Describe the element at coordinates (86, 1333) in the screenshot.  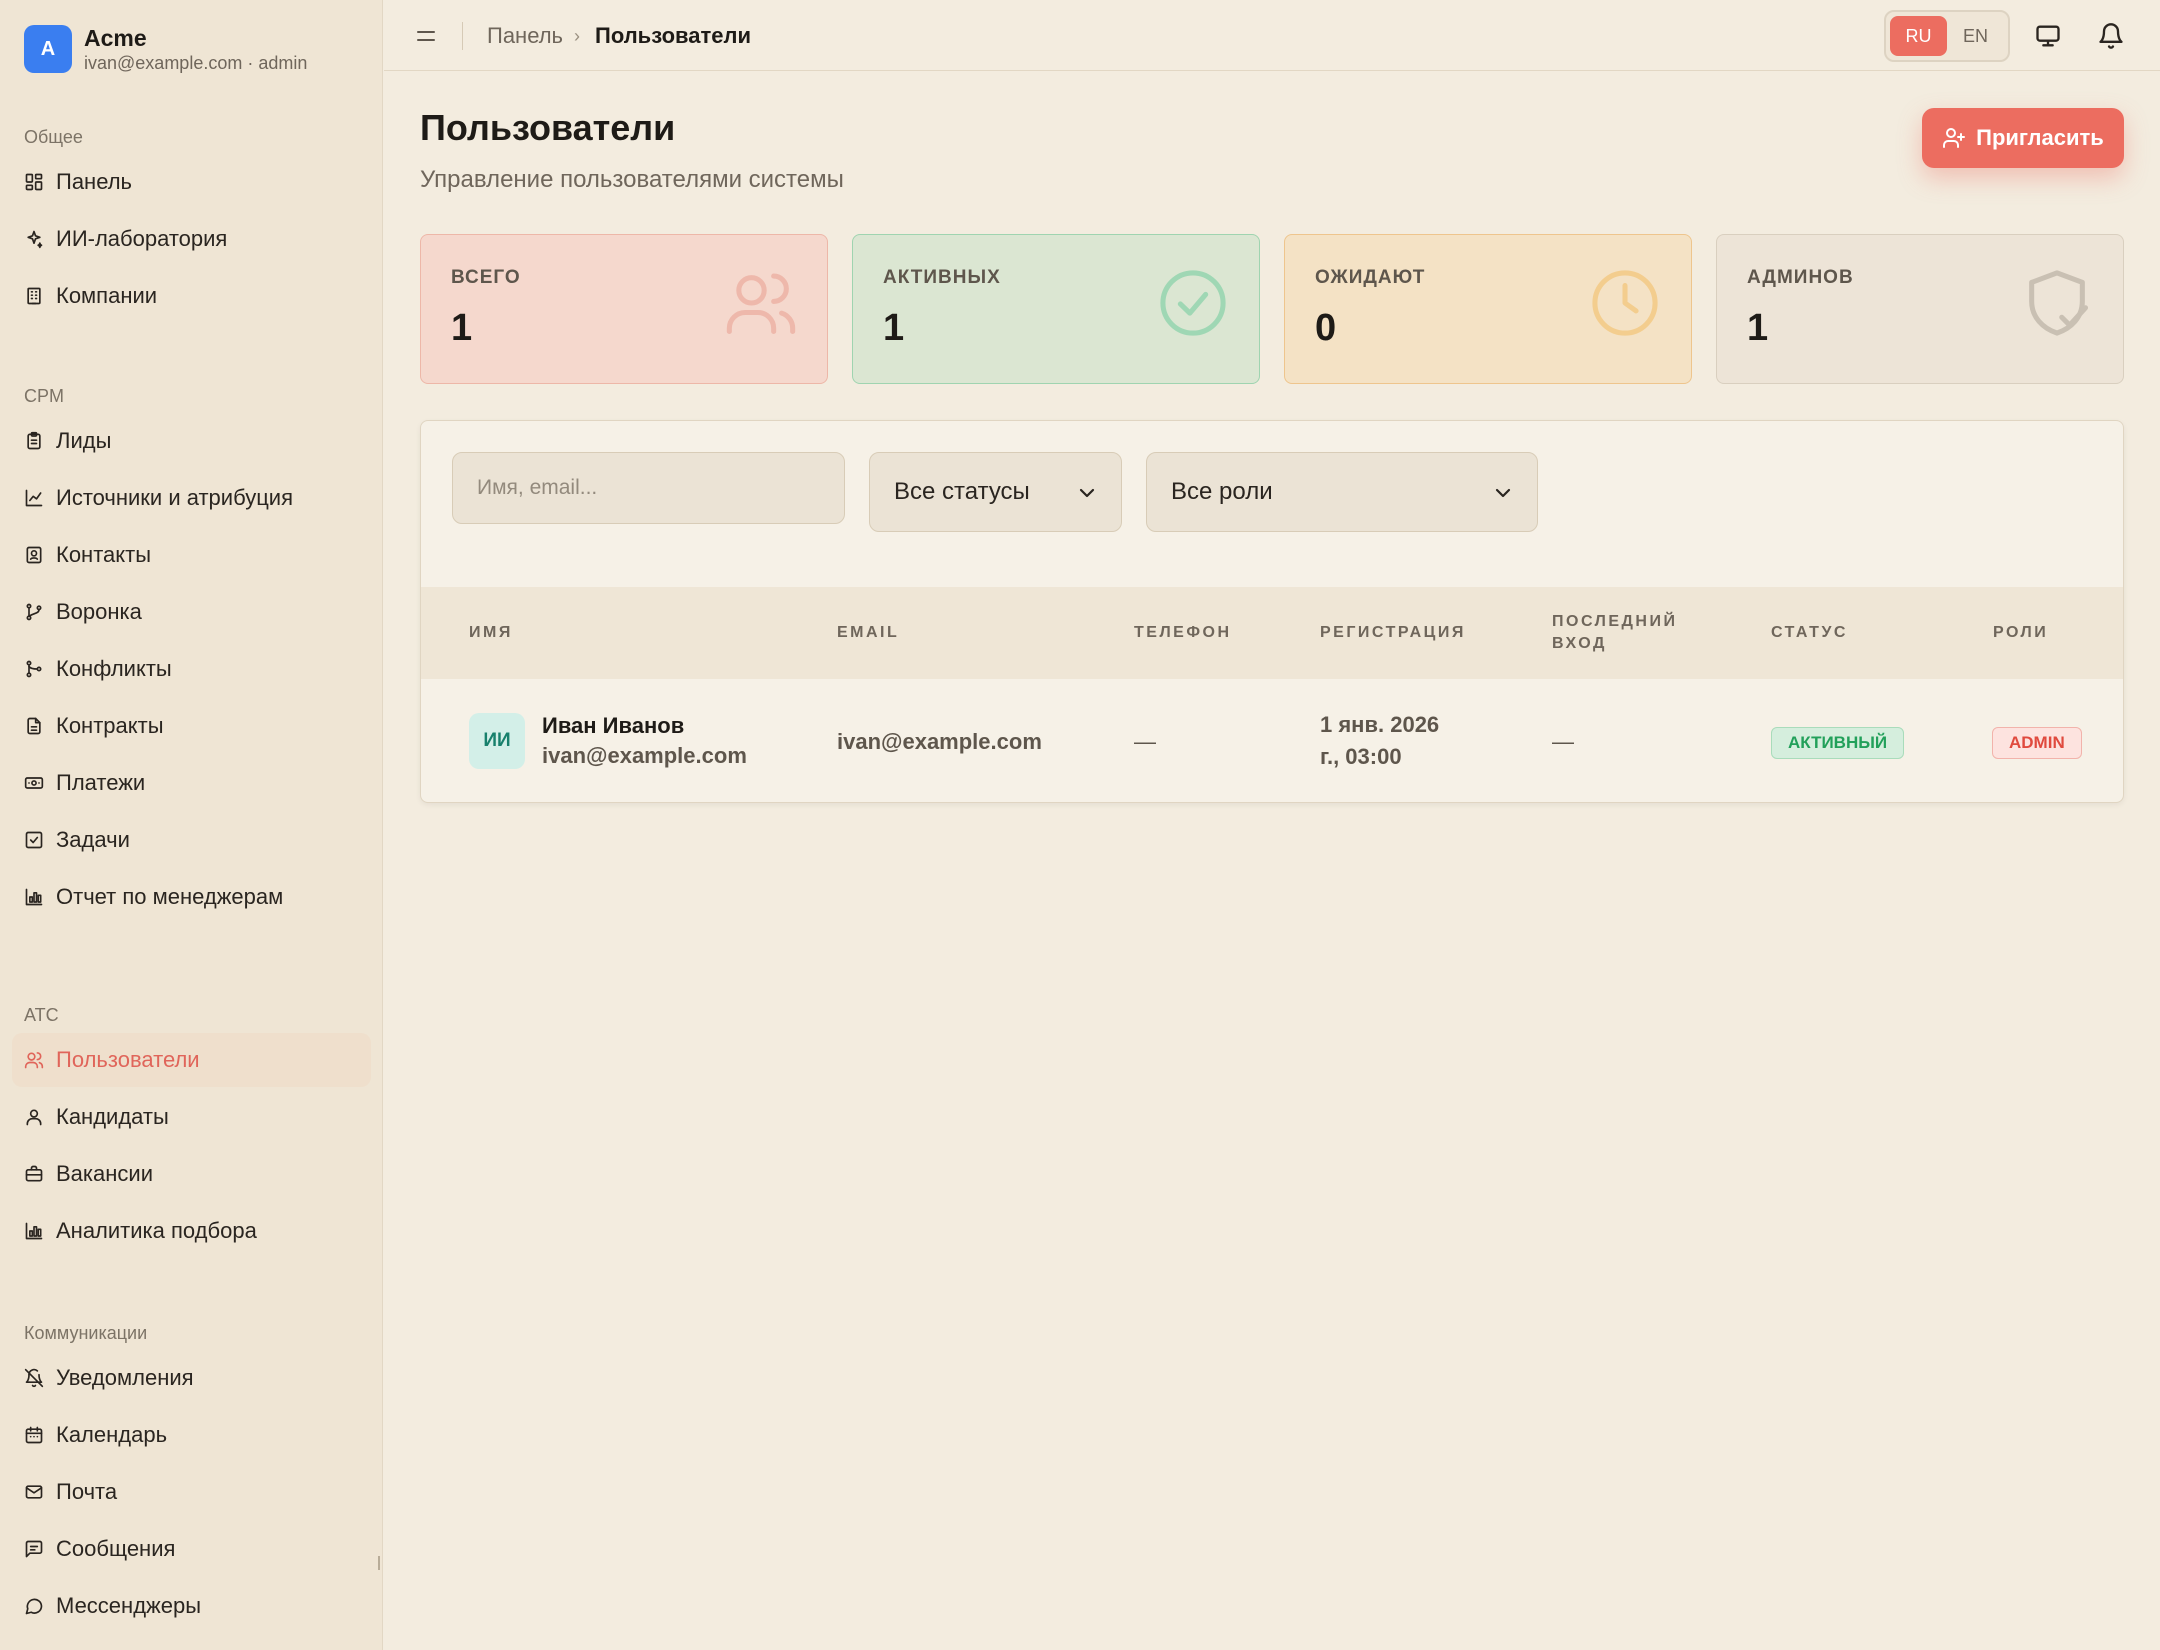
I see `sidebar-section-heading: Коммуникации` at that location.